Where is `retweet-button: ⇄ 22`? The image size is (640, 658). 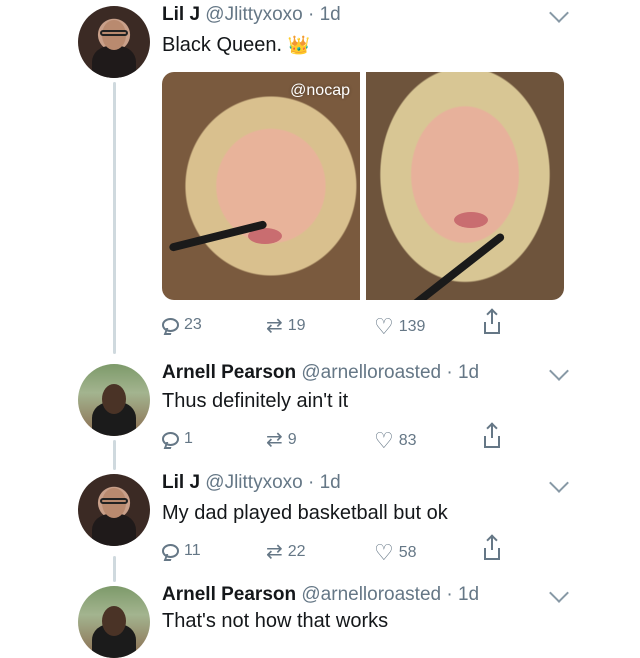 retweet-button: ⇄ 22 is located at coordinates (286, 552).